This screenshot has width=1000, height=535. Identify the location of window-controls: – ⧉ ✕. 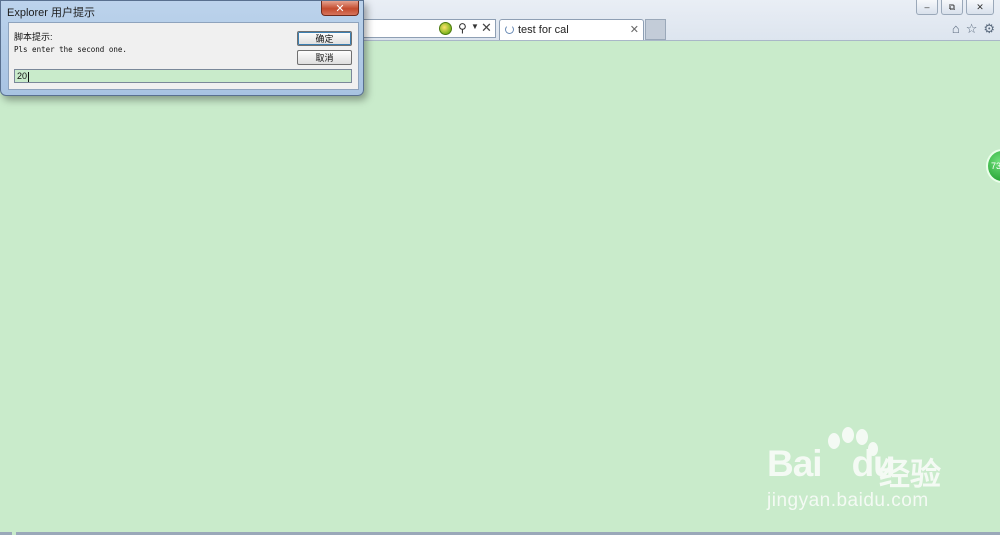
(955, 7).